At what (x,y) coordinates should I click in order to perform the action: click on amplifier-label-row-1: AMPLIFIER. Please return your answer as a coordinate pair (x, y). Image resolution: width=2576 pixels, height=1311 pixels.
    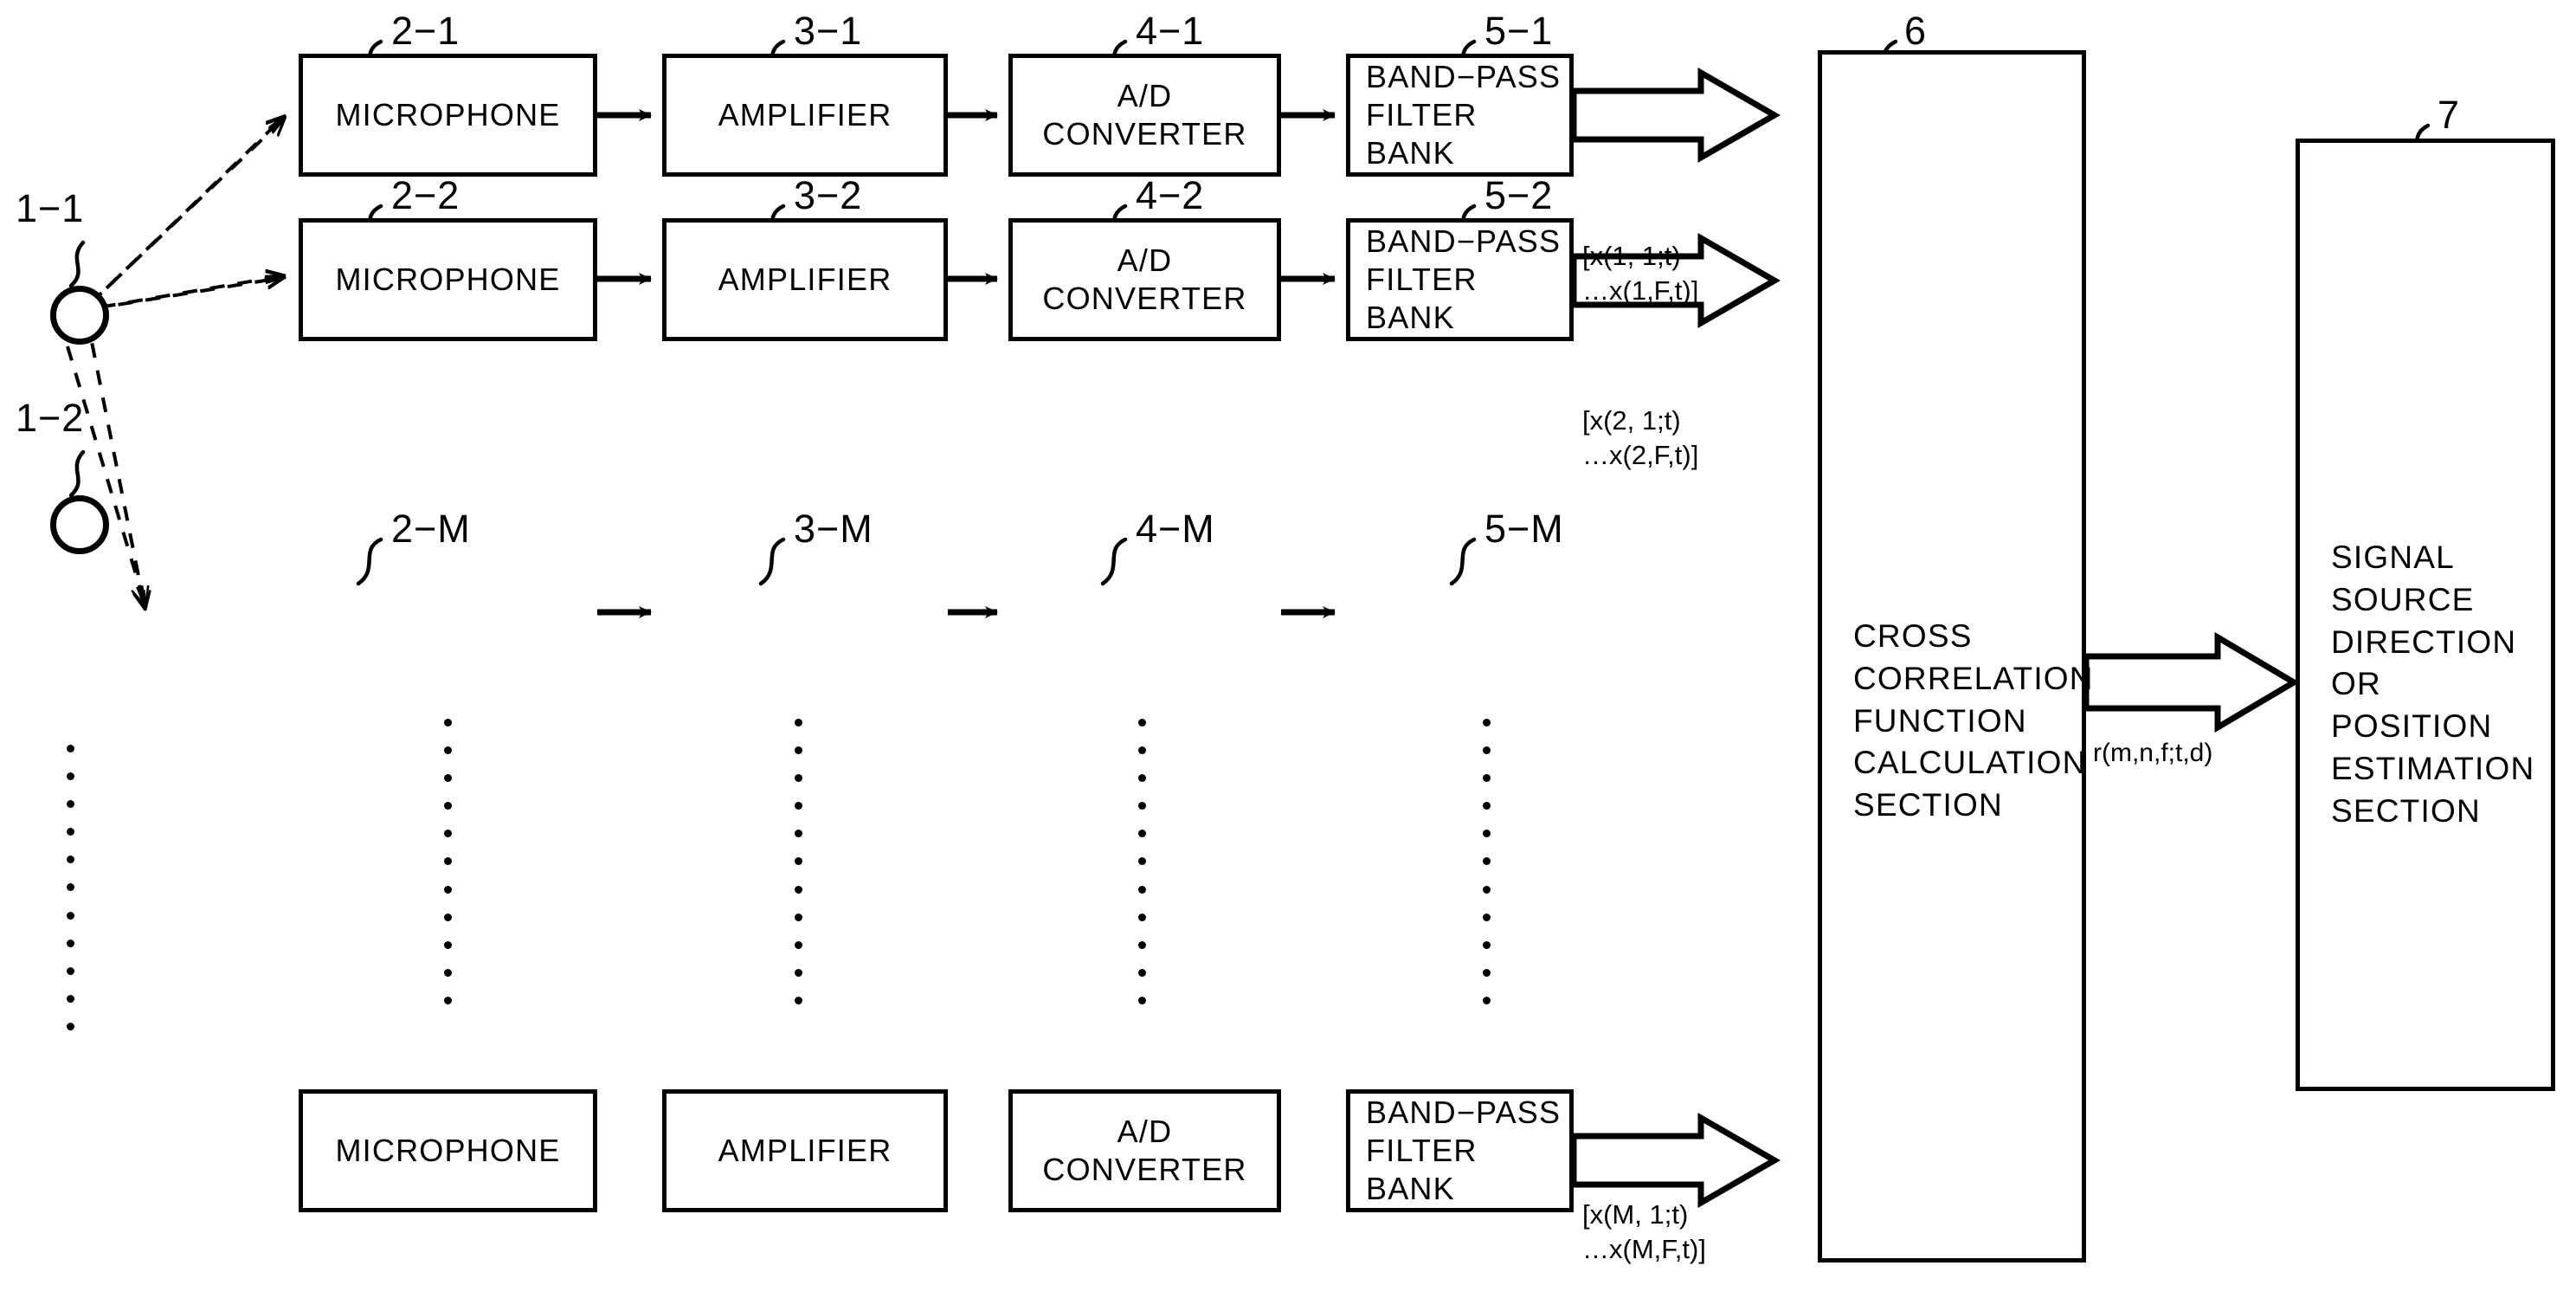
    Looking at the image, I should click on (805, 115).